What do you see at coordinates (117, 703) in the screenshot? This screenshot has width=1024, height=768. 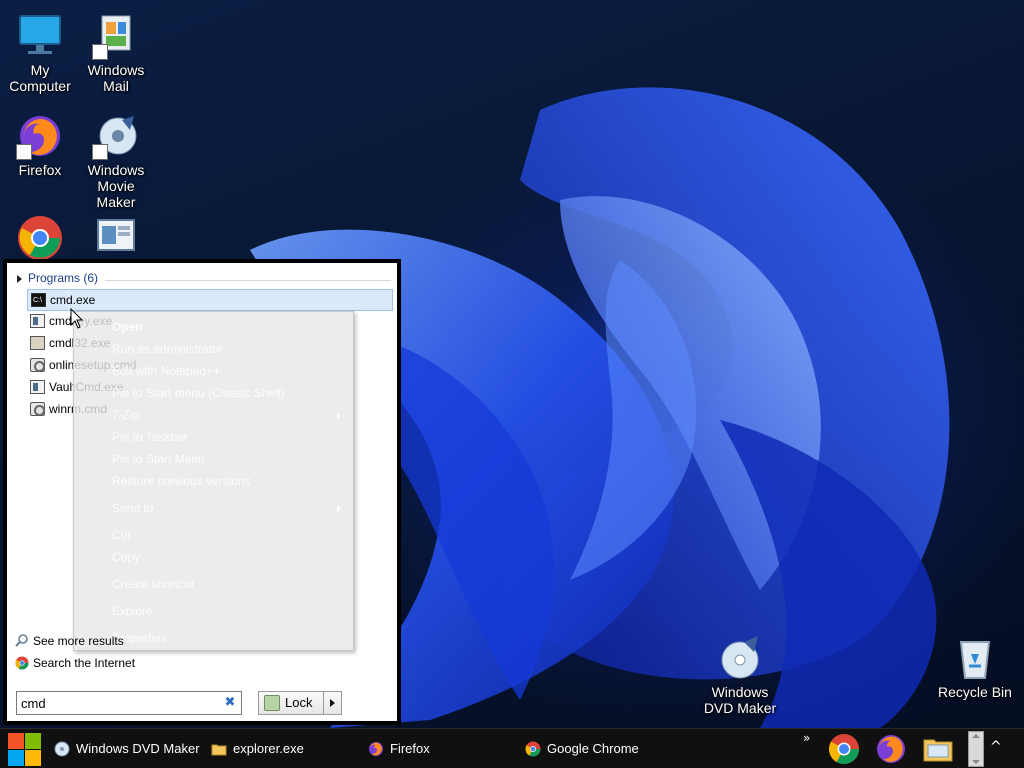 I see `search-input` at bounding box center [117, 703].